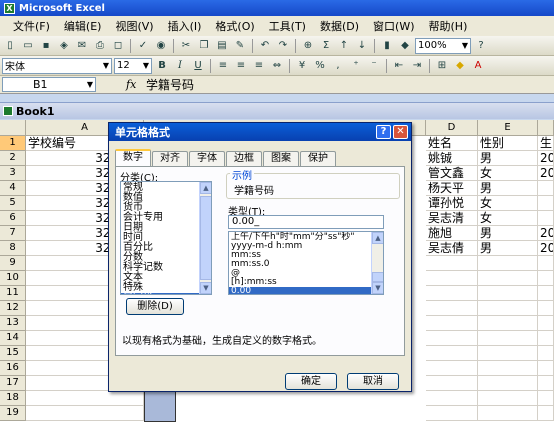  Describe the element at coordinates (481, 46) in the screenshot. I see `help-icon: ?` at that location.